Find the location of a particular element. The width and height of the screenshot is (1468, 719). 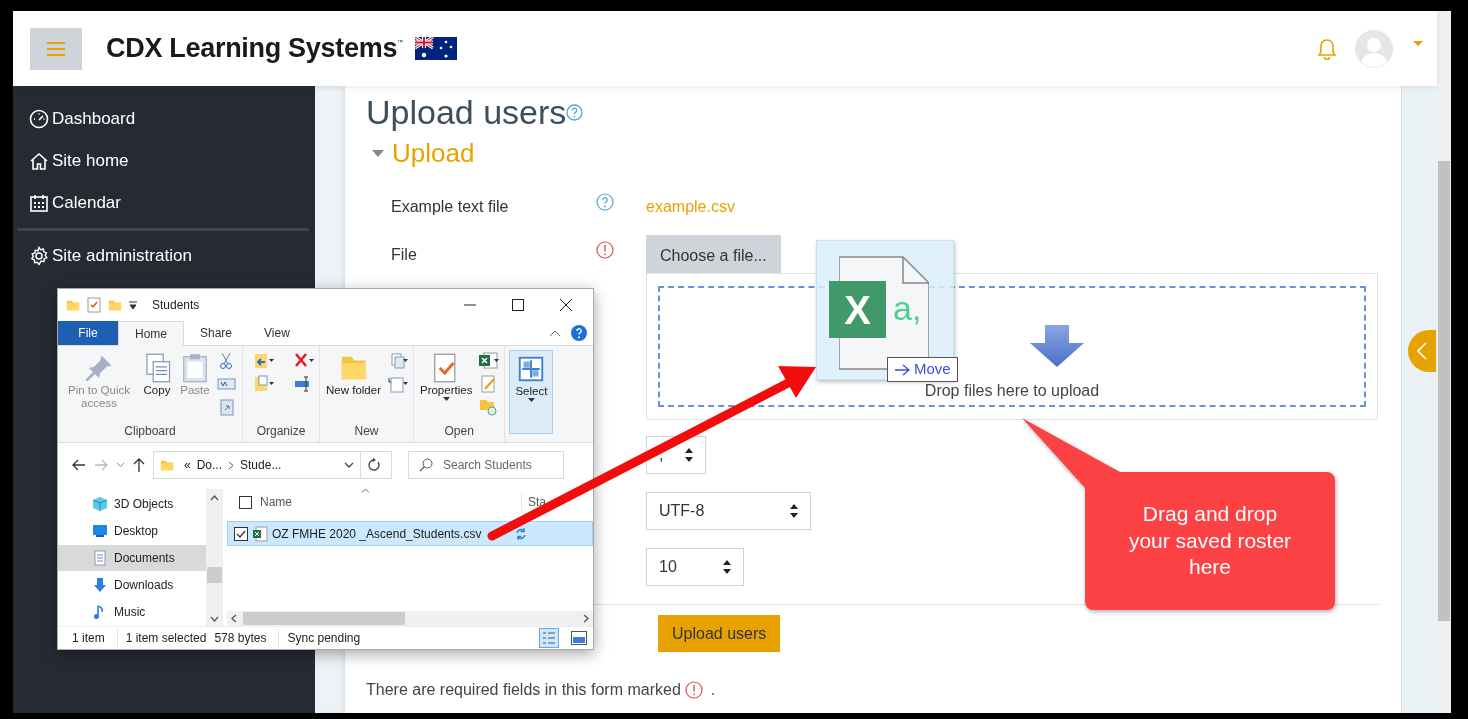

clipboard-icon is located at coordinates (195, 368).